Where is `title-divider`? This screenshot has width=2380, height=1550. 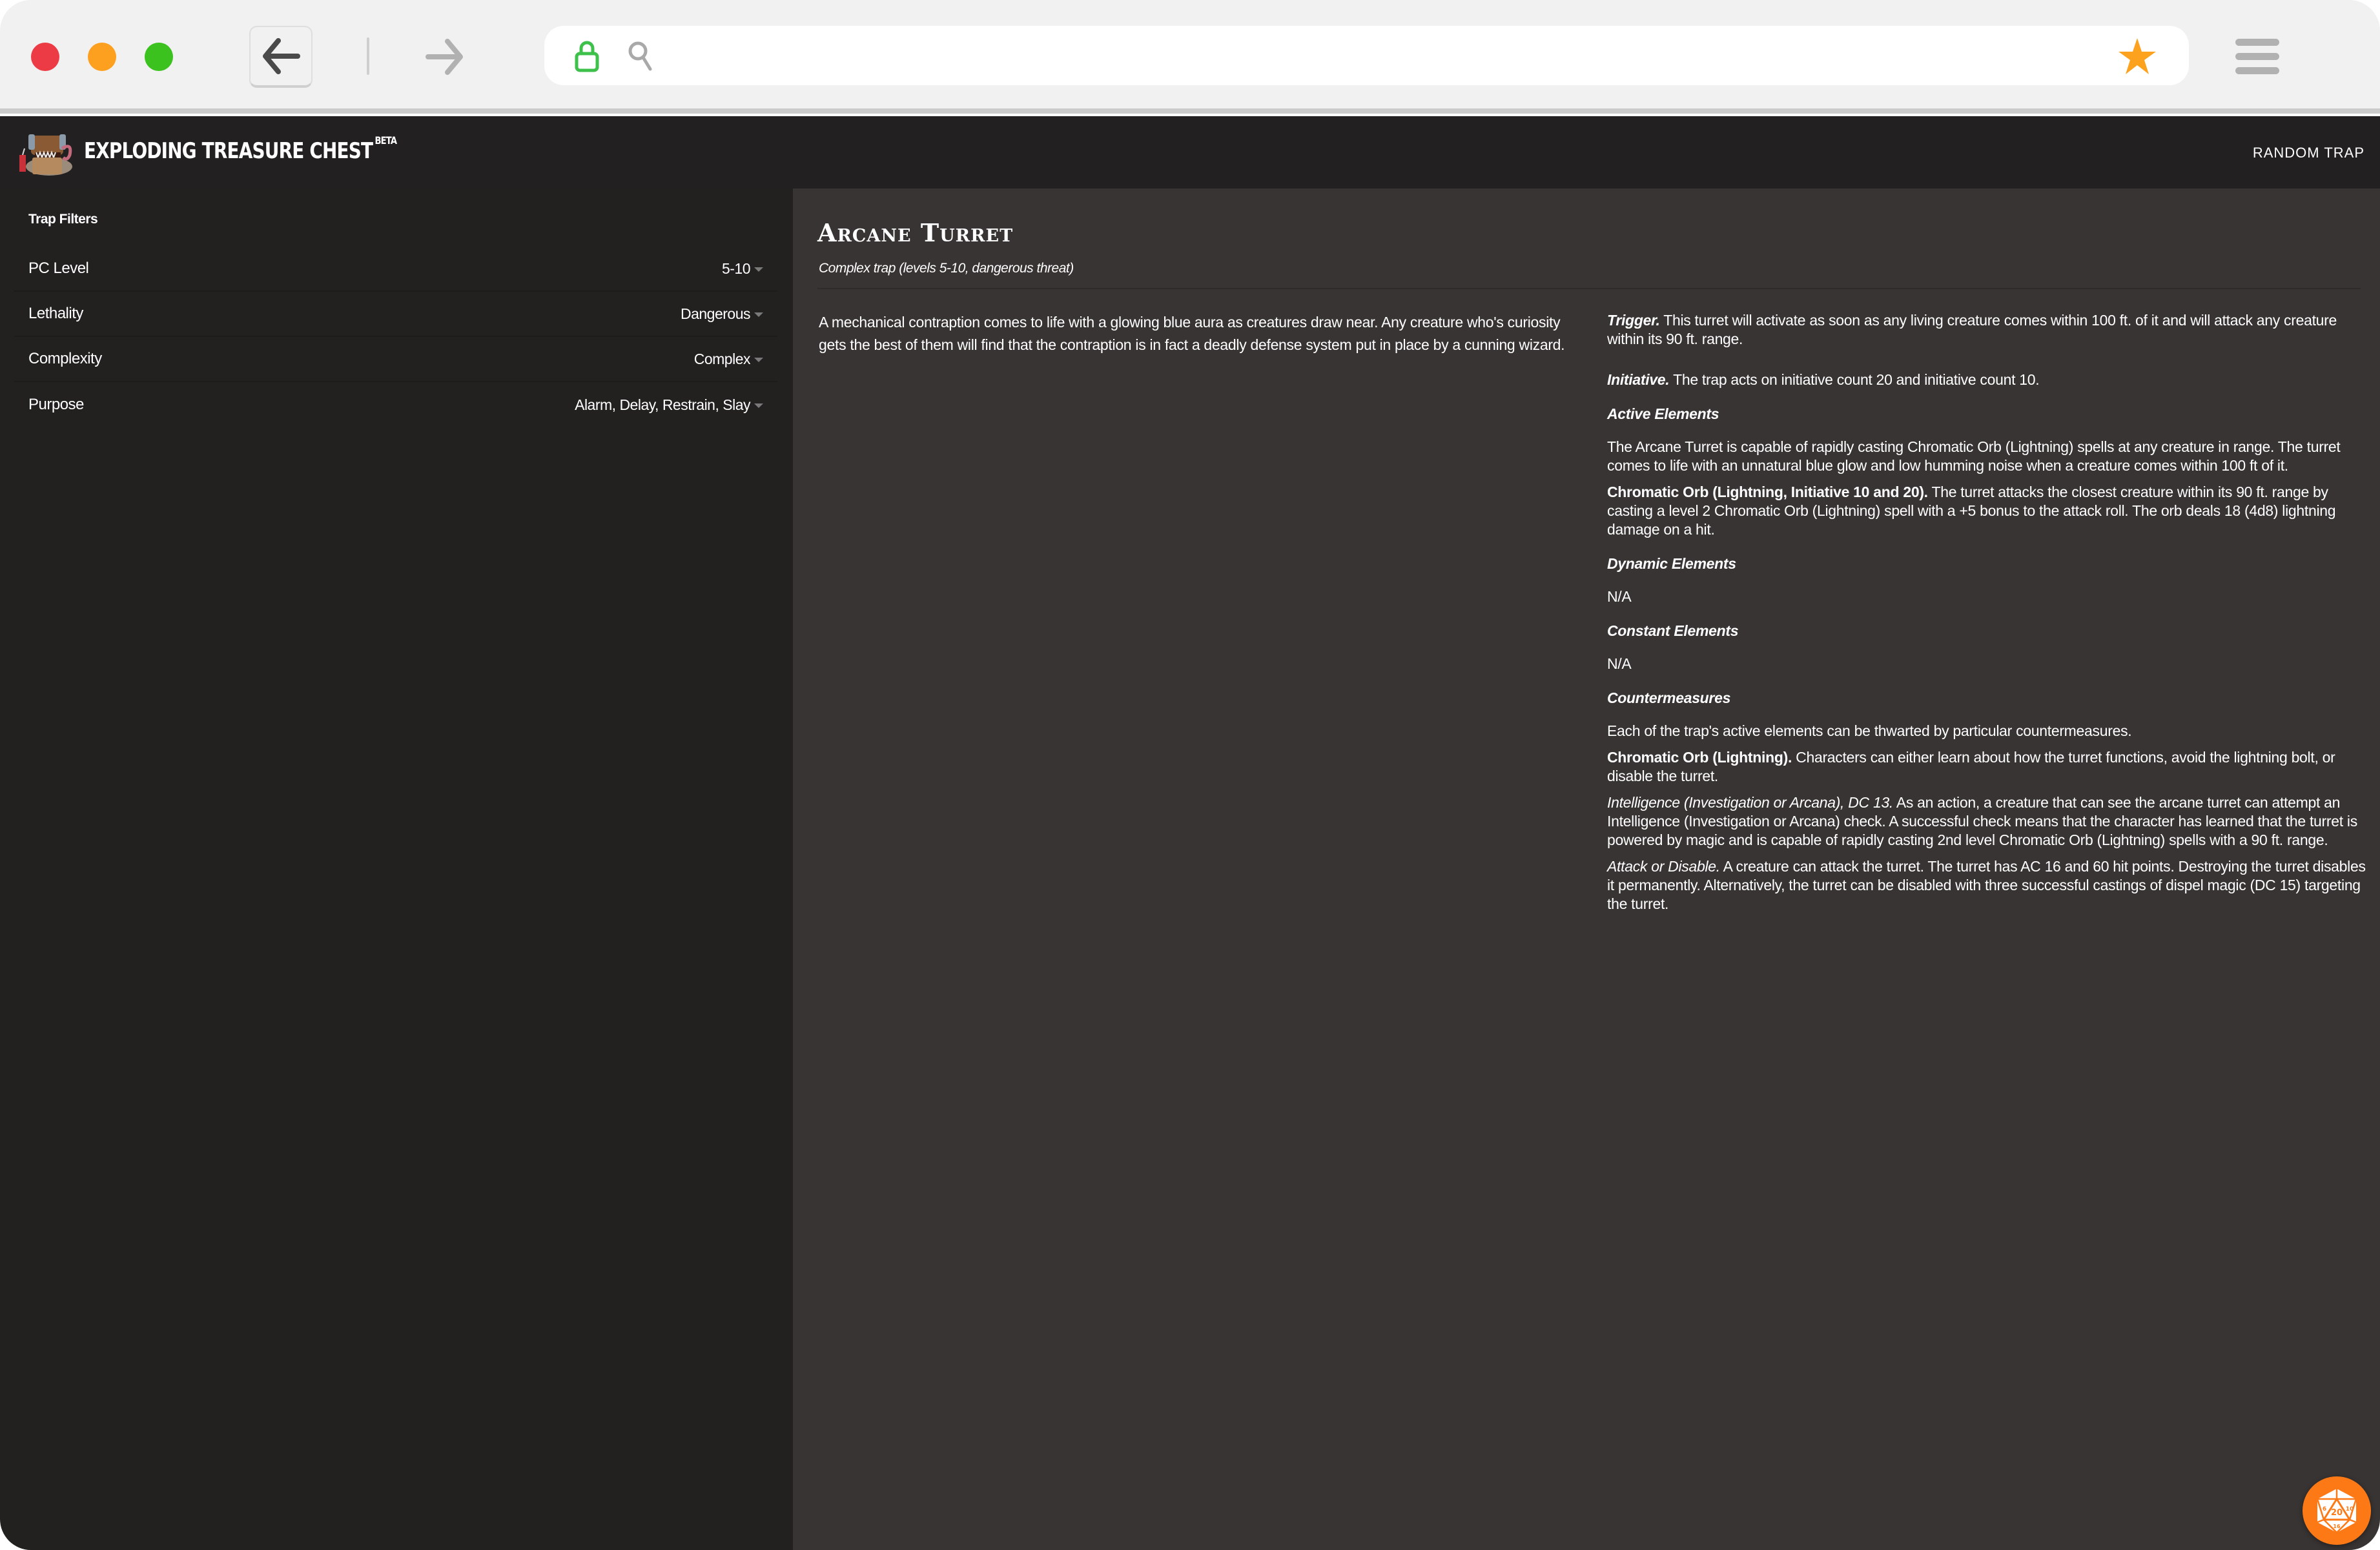
title-divider is located at coordinates (1589, 289).